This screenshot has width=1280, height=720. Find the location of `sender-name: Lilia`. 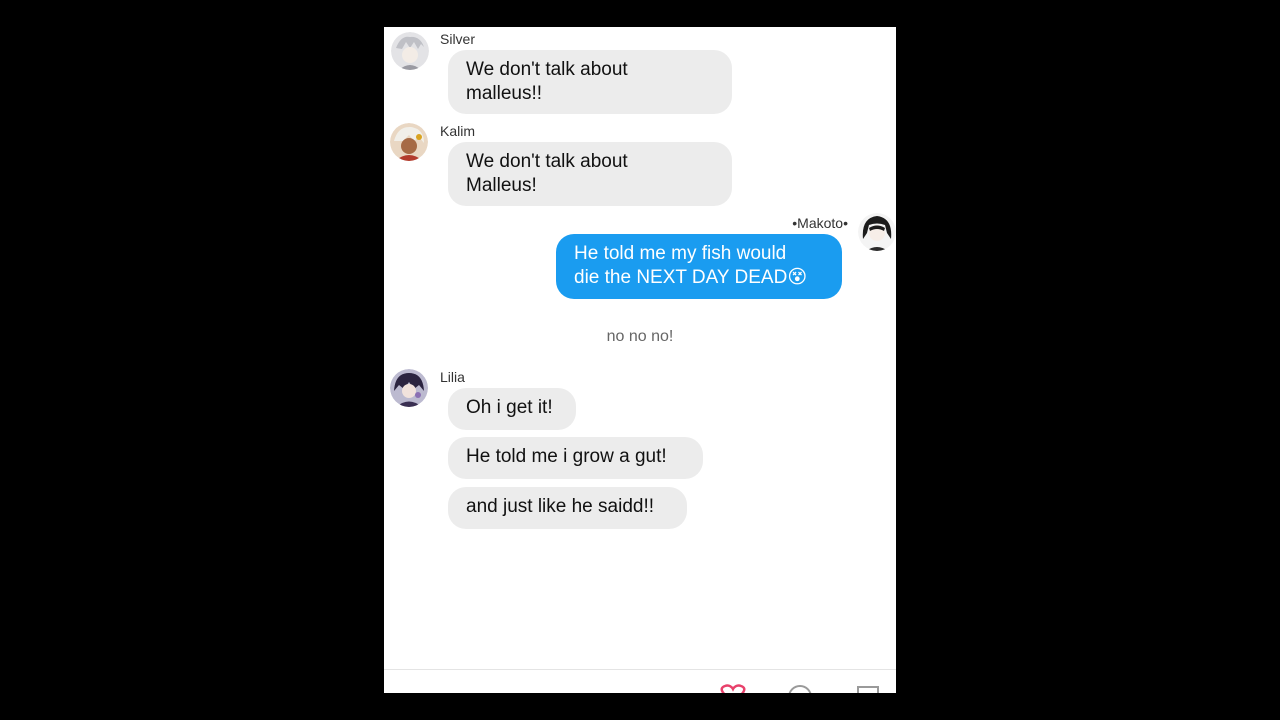

sender-name: Lilia is located at coordinates (452, 377).